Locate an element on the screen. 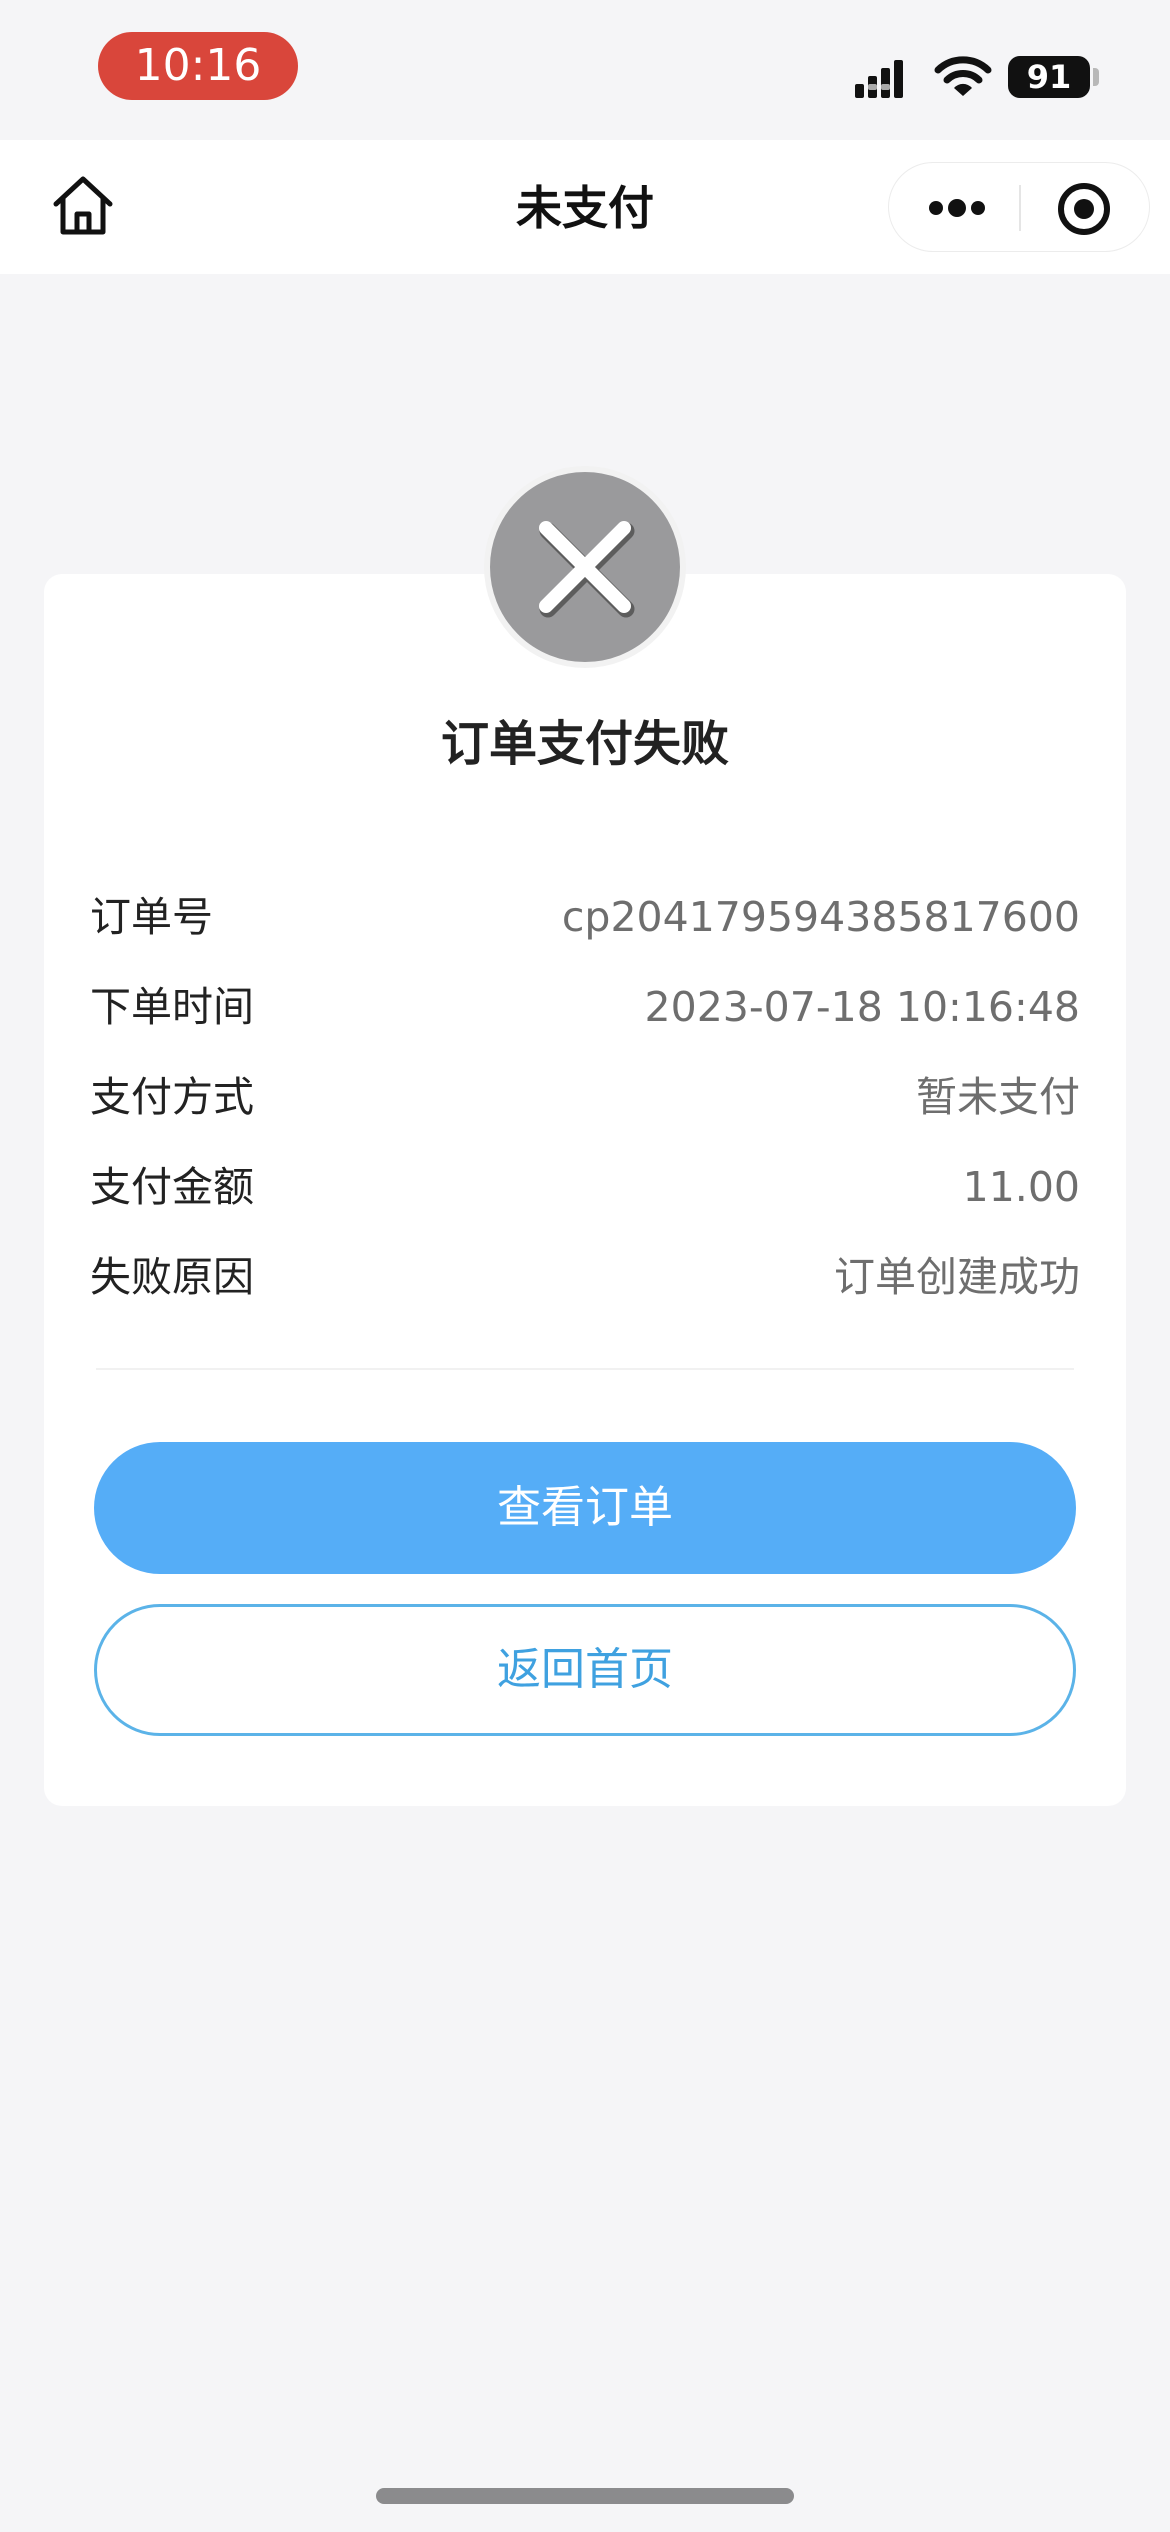 The height and width of the screenshot is (2532, 1170). info-label: 失败原因 is located at coordinates (172, 1277).